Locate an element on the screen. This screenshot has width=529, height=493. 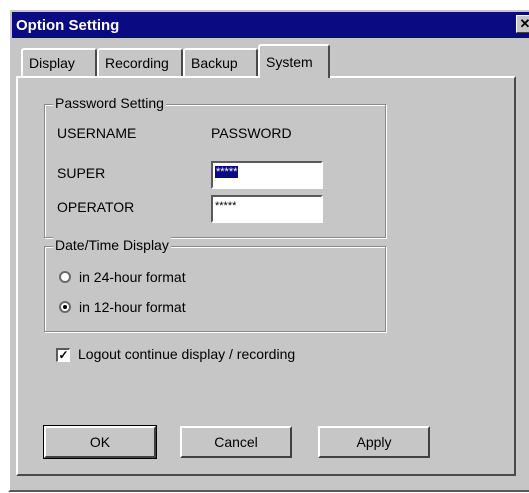
apply-button: Apply is located at coordinates (374, 442).